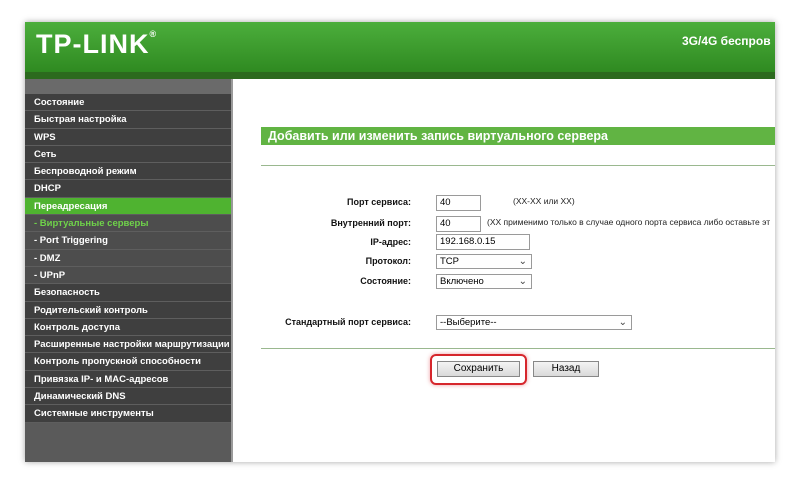 This screenshot has width=800, height=484. Describe the element at coordinates (128, 137) in the screenshot. I see `sidebar-item-2: WPS` at that location.